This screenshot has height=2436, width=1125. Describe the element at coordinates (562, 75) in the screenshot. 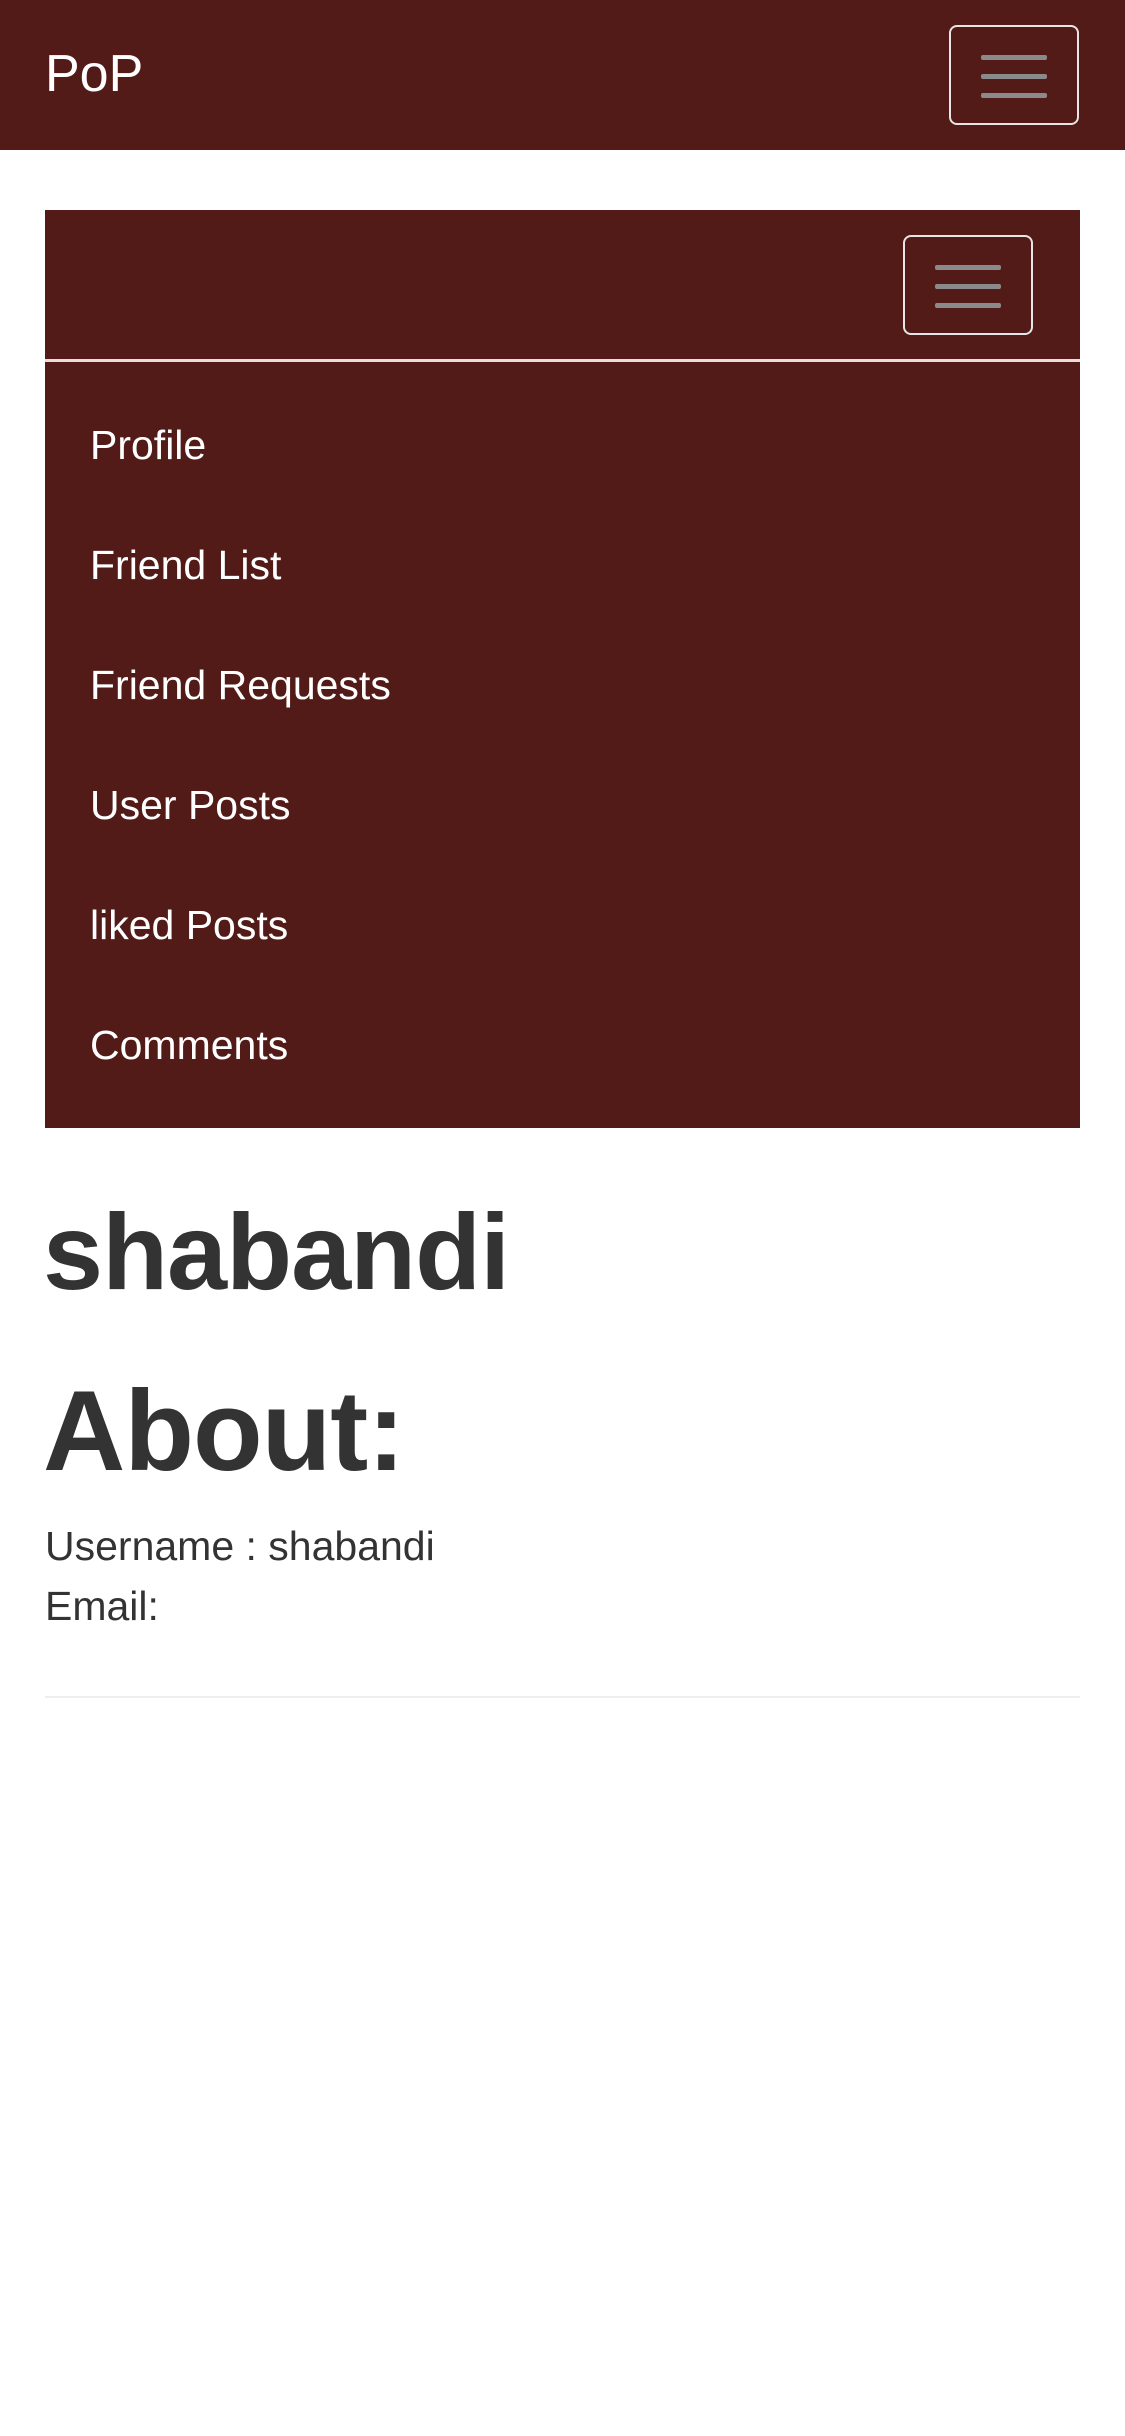

I see `top-navbar: PoP` at that location.